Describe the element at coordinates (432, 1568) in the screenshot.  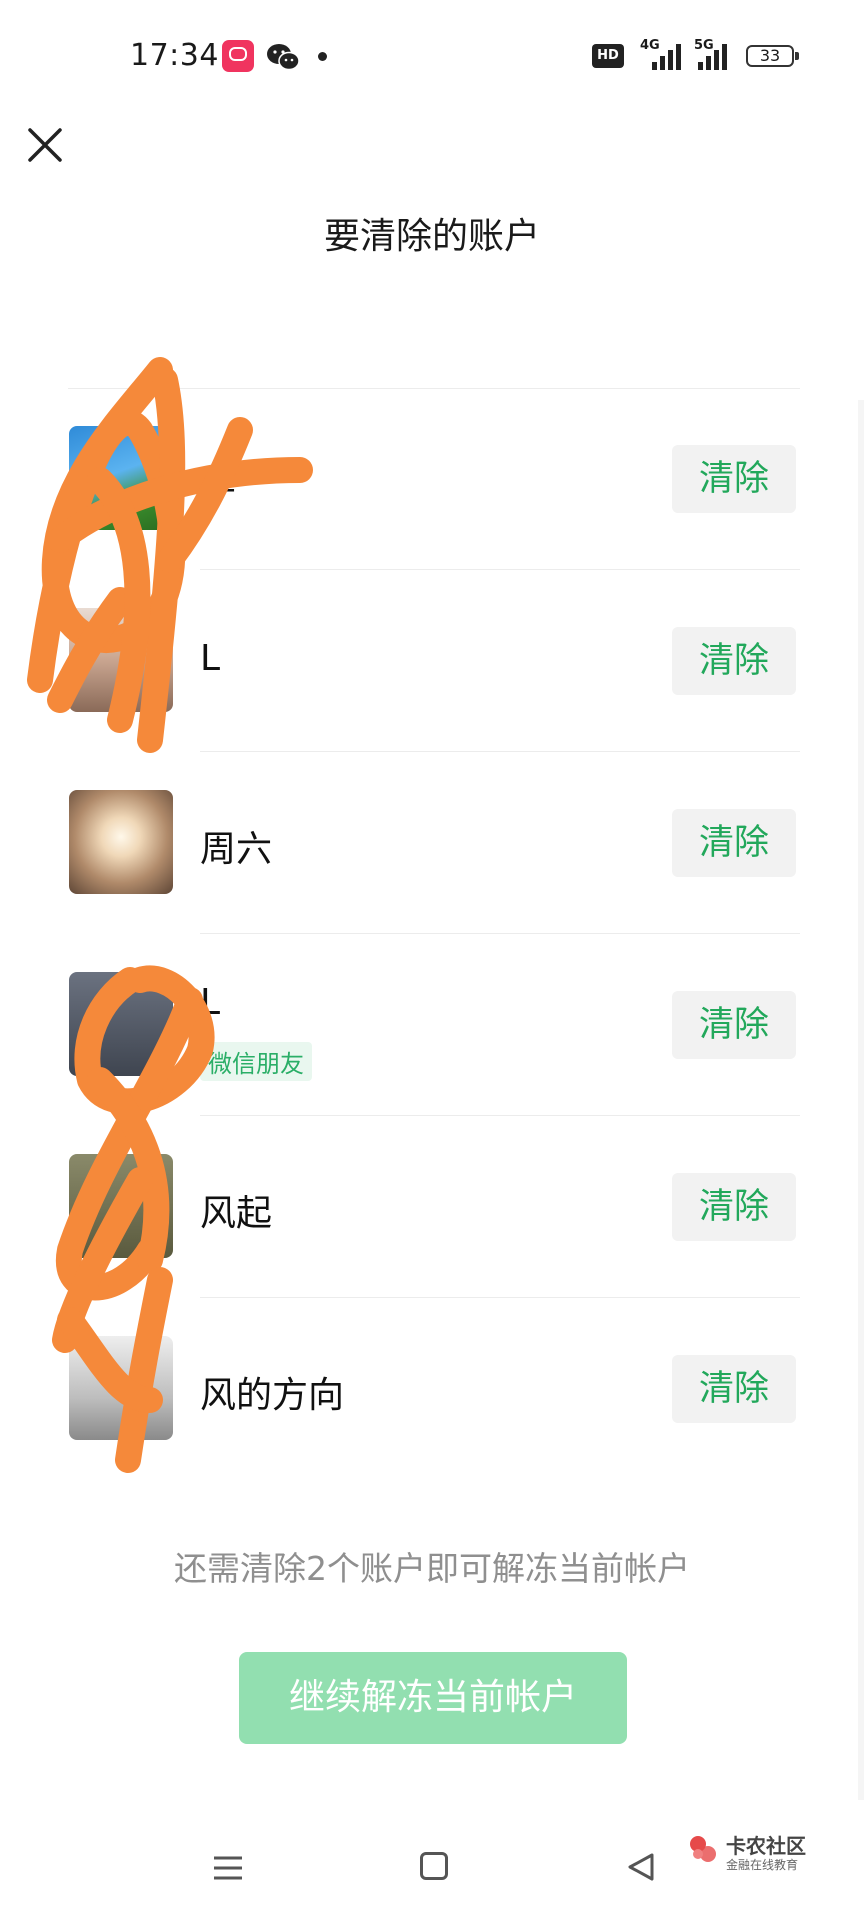
I see `unfreeze-hint: 还需清除2个账户即可解冻当前帐户` at that location.